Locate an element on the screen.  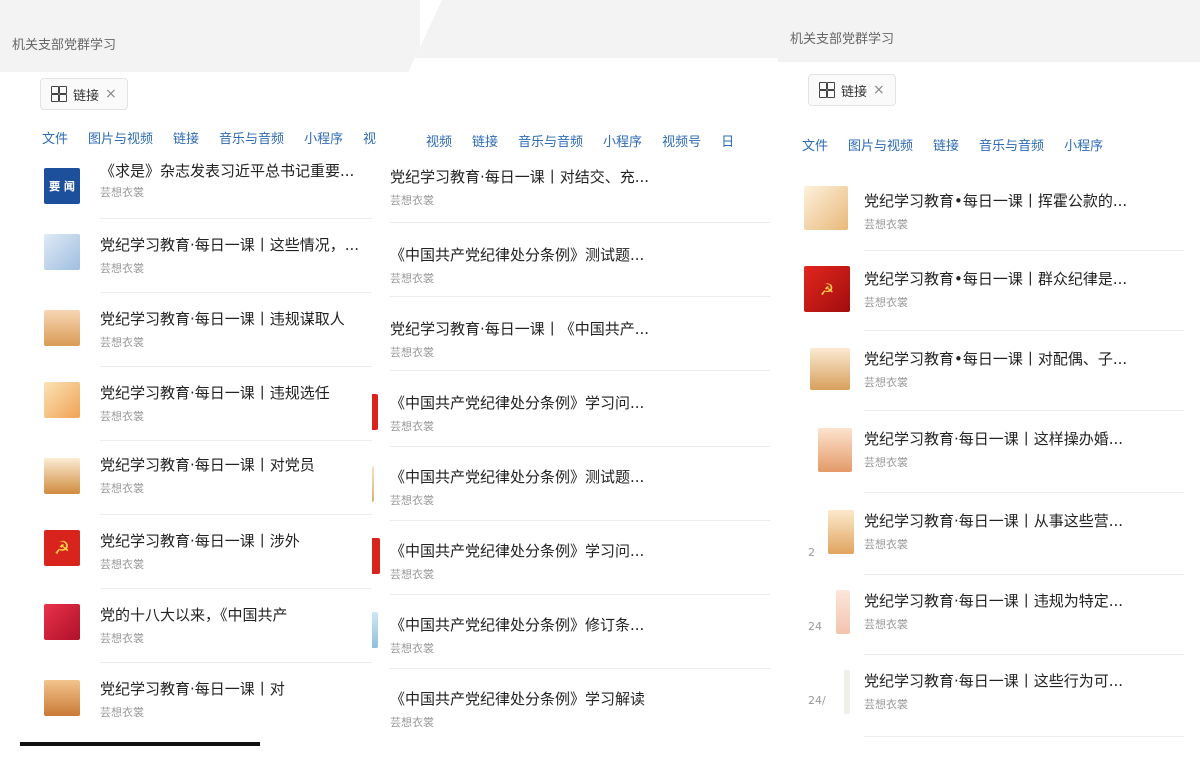
list-item: 党纪学习教育•每日一课丨对配偶、子... 芸想衣裳 is located at coordinates (989, 379).